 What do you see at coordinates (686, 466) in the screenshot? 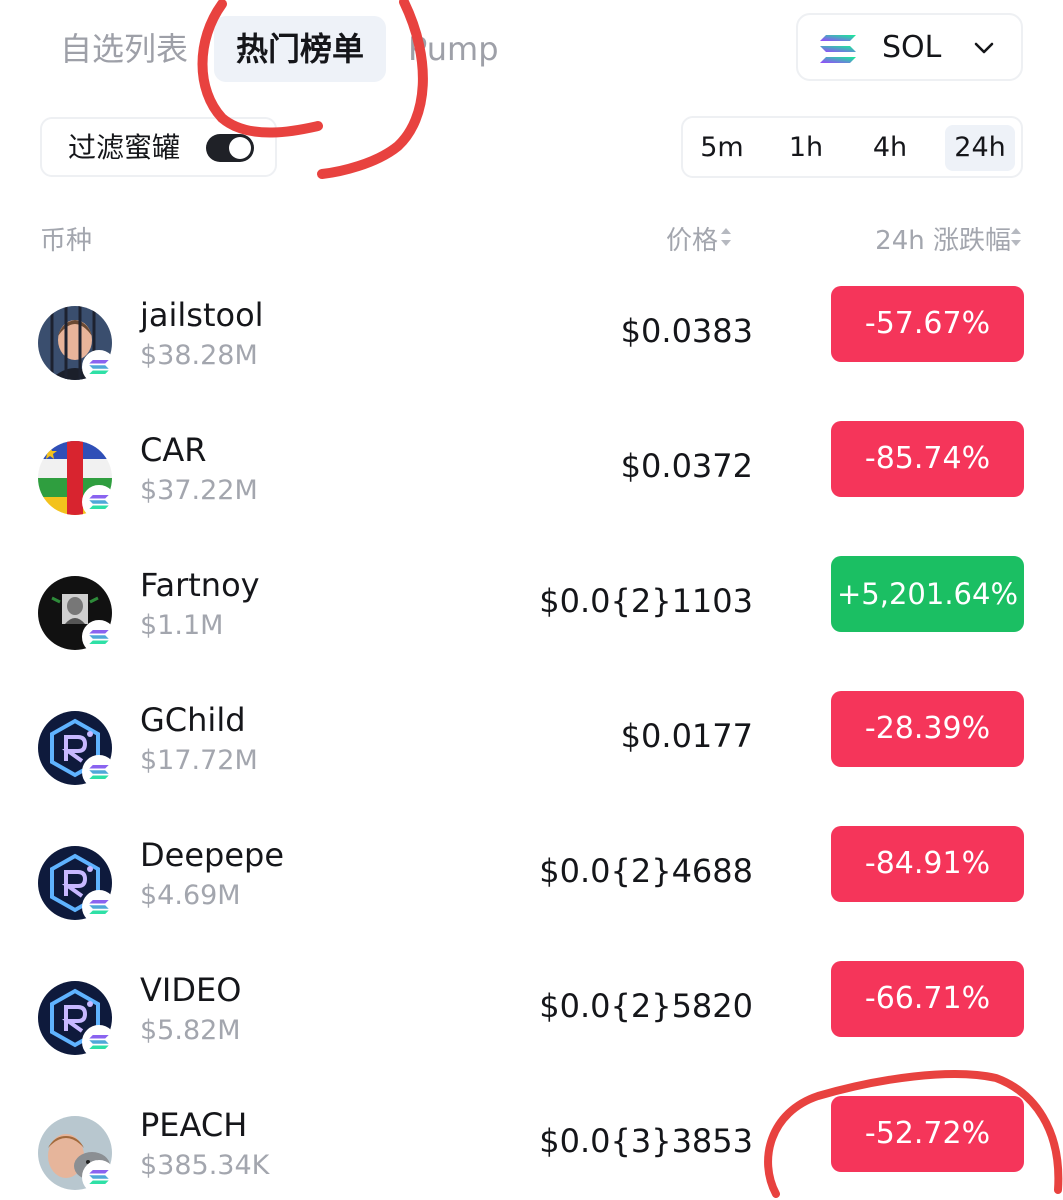
I see `token-price: $0.0372` at bounding box center [686, 466].